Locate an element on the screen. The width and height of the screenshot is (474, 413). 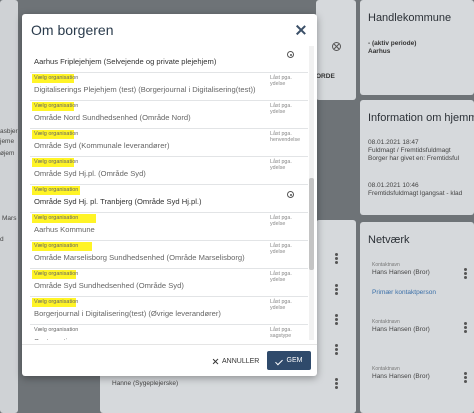
left-panel: asbjer jeme øjem Mars d is located at coordinates (9, 206).